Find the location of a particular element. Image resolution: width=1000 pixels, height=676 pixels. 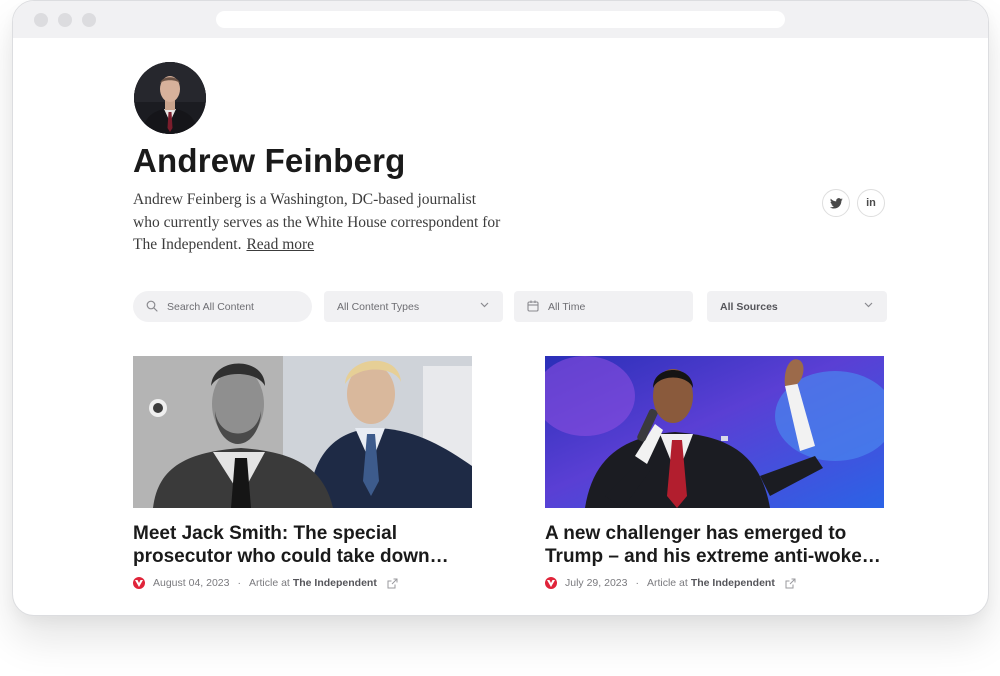

avatar-photo is located at coordinates (170, 98).